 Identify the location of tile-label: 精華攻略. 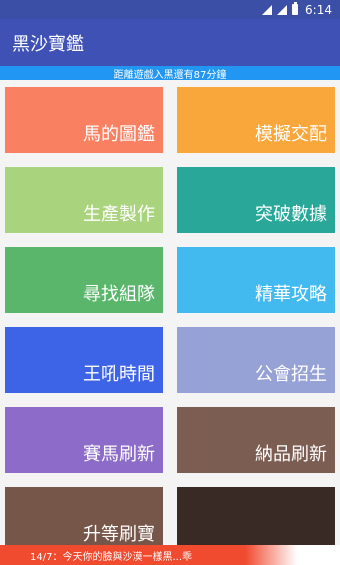
(291, 294).